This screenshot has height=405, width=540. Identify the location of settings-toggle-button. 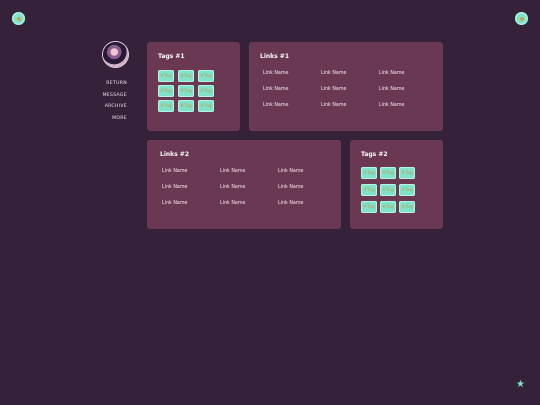
(521, 18).